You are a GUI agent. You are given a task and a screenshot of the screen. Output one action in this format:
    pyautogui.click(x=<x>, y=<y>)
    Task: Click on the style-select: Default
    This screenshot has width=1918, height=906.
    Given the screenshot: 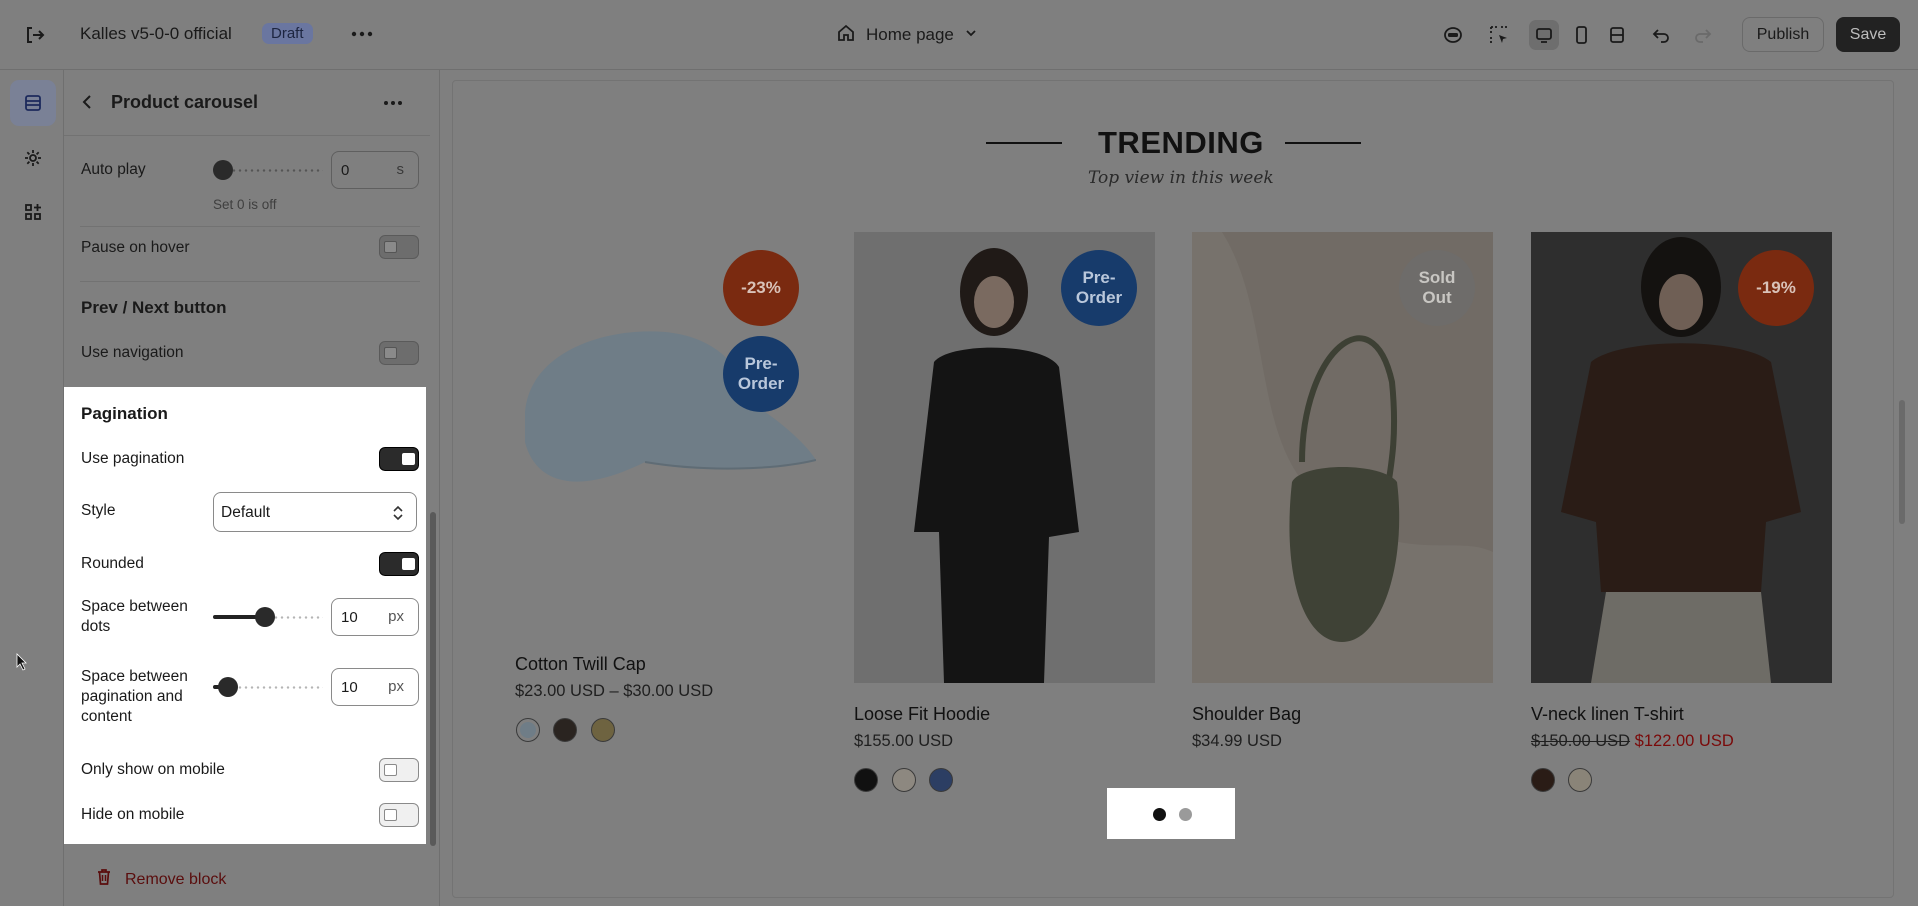 What is the action you would take?
    pyautogui.click(x=315, y=512)
    